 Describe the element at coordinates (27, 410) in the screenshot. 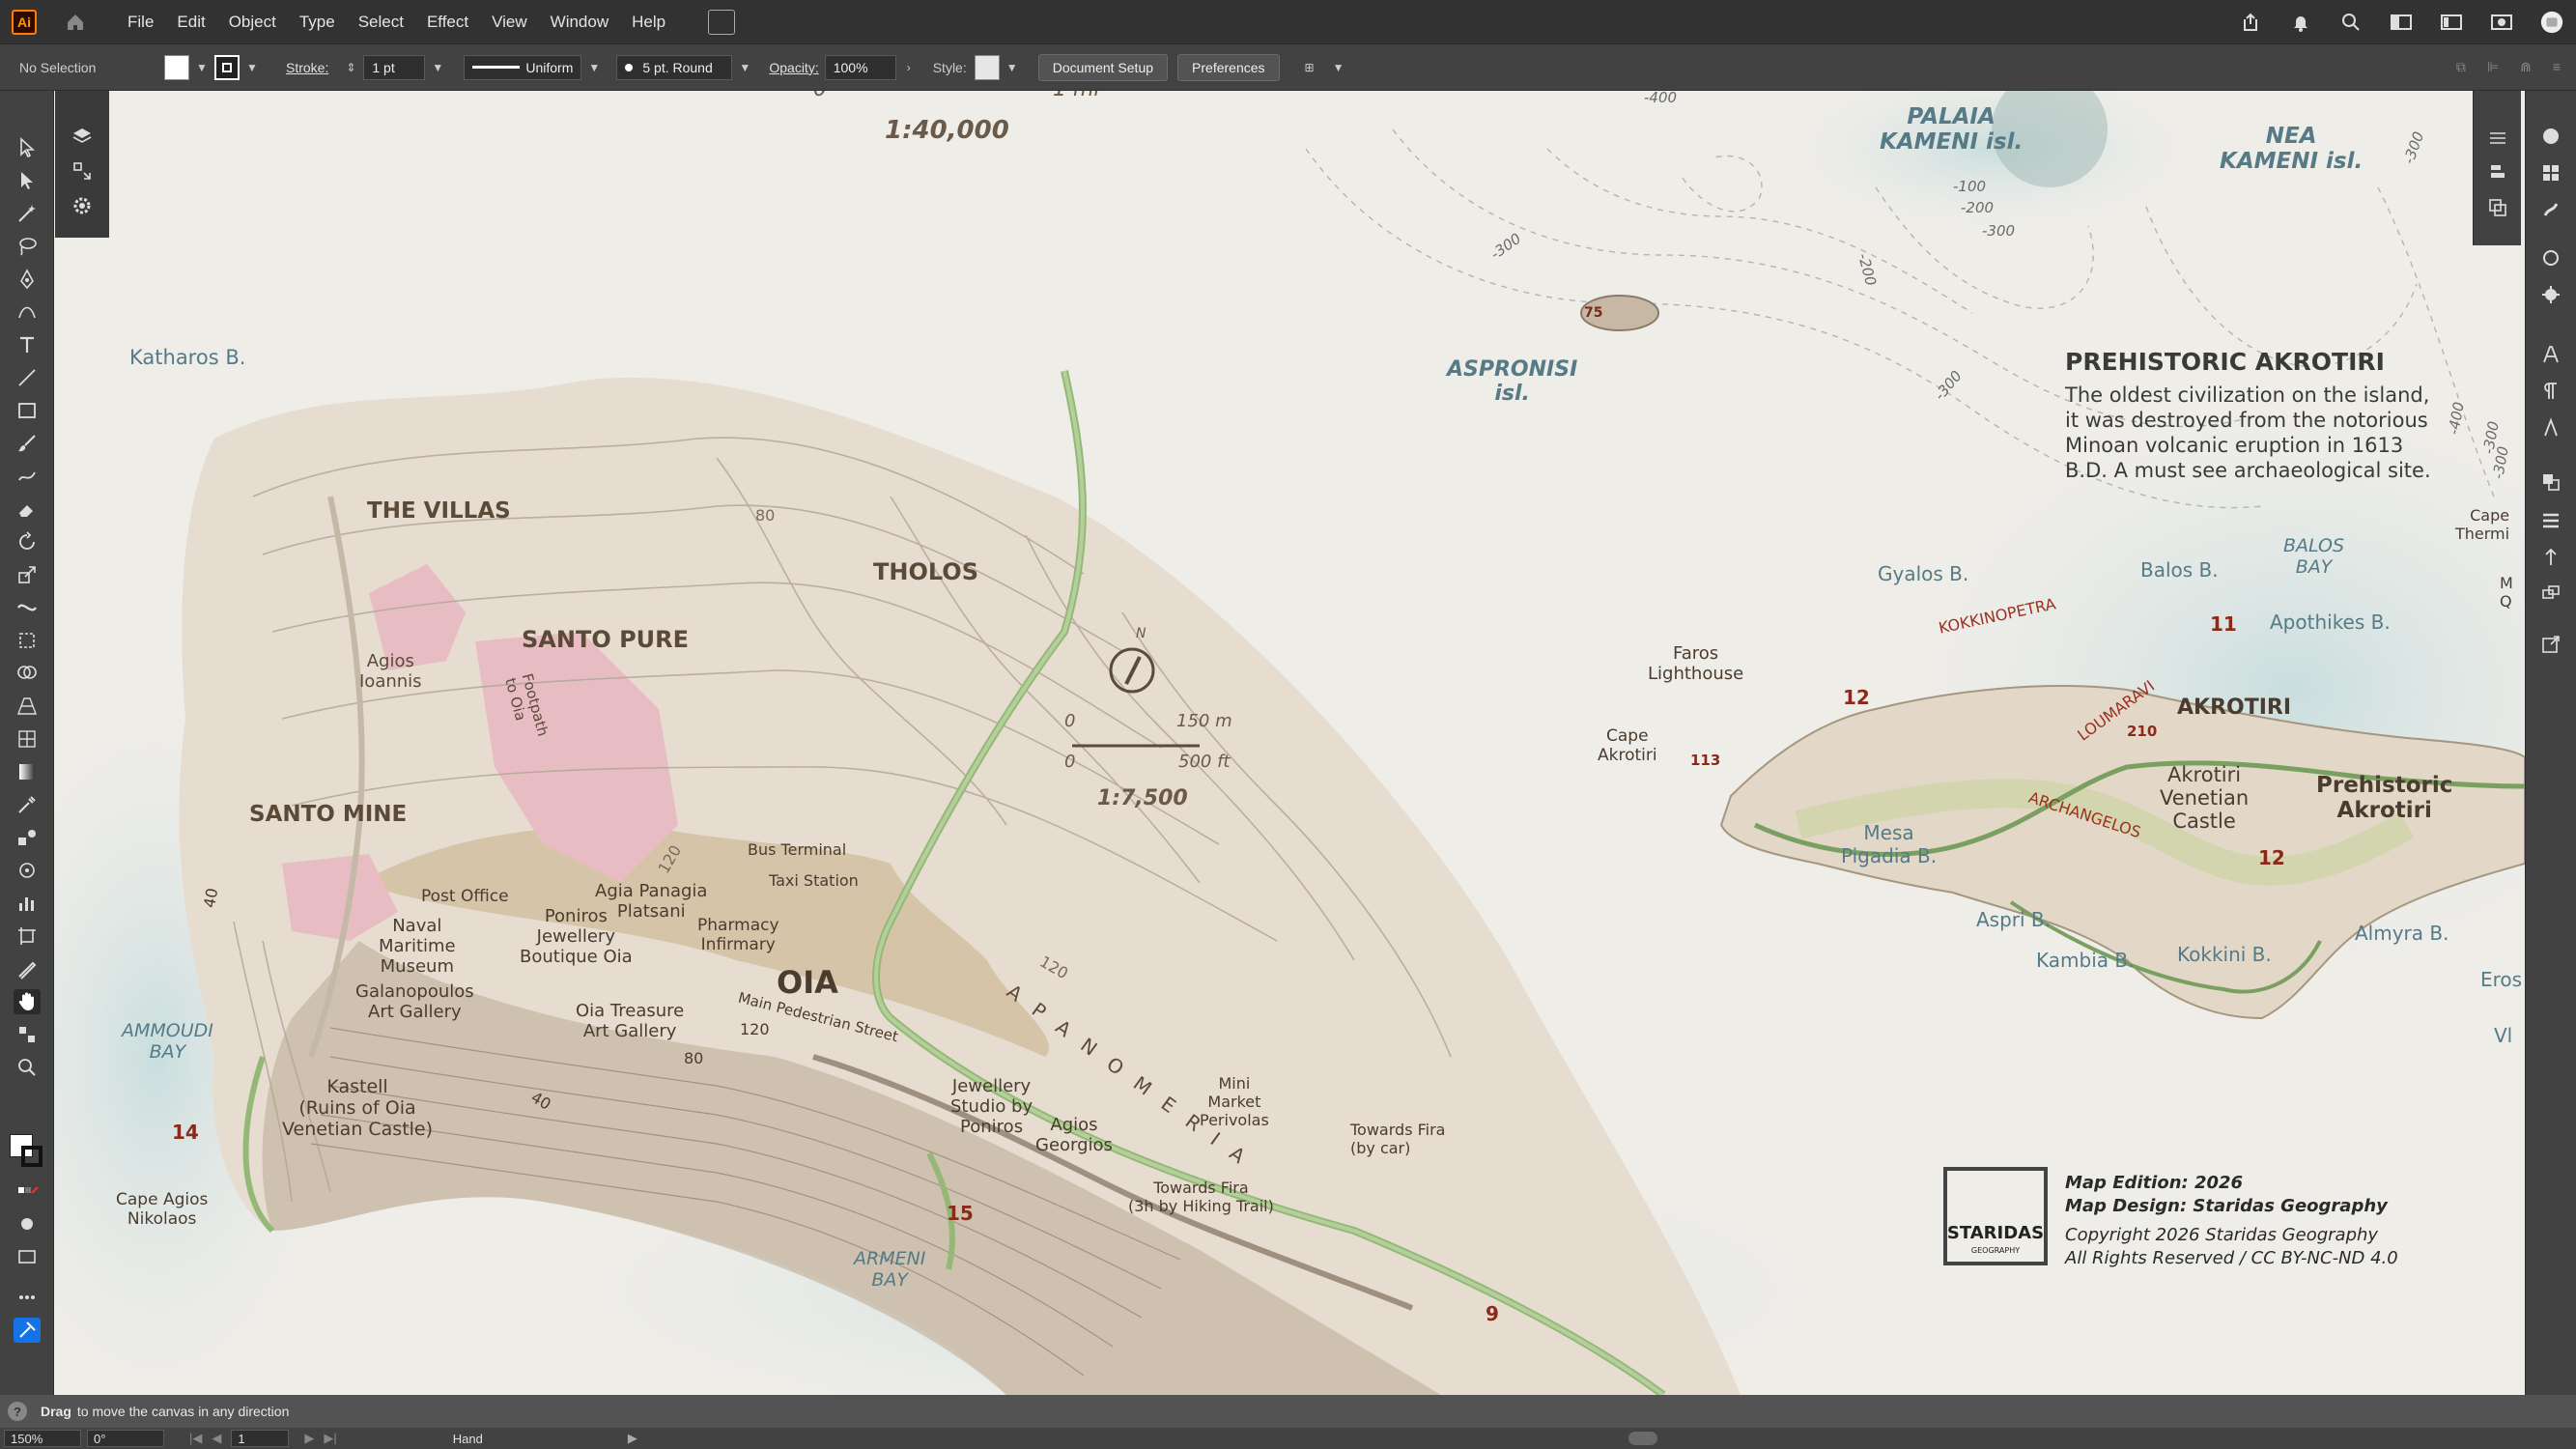

I see `rectangle-tool-icon` at that location.